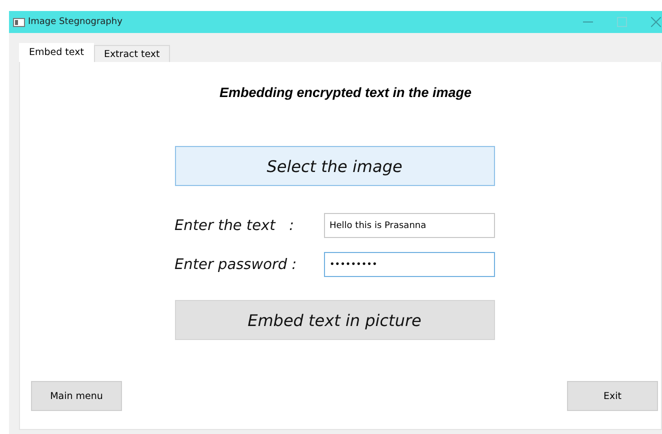  I want to click on window-title: Image Stegnography, so click(75, 22).